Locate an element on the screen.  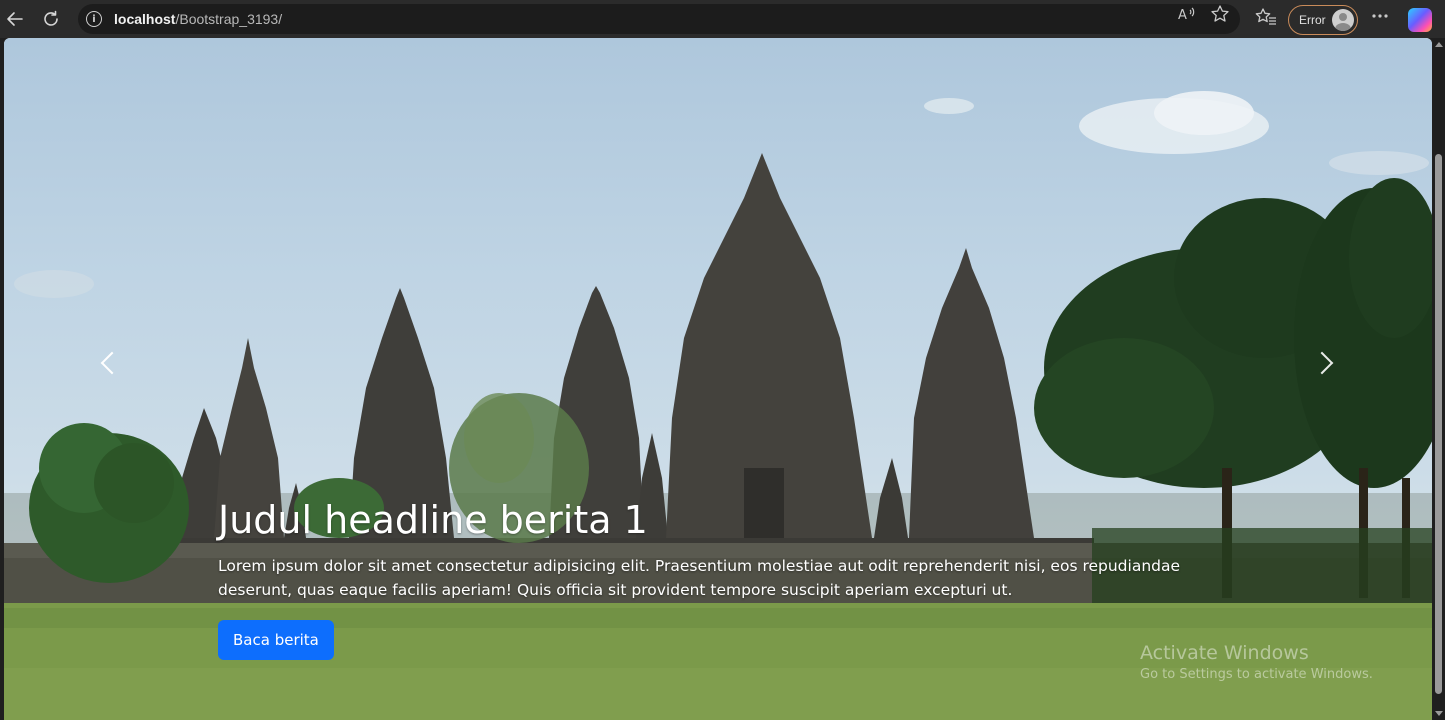
url-path: /Bootstrap_3193/ is located at coordinates (229, 19).